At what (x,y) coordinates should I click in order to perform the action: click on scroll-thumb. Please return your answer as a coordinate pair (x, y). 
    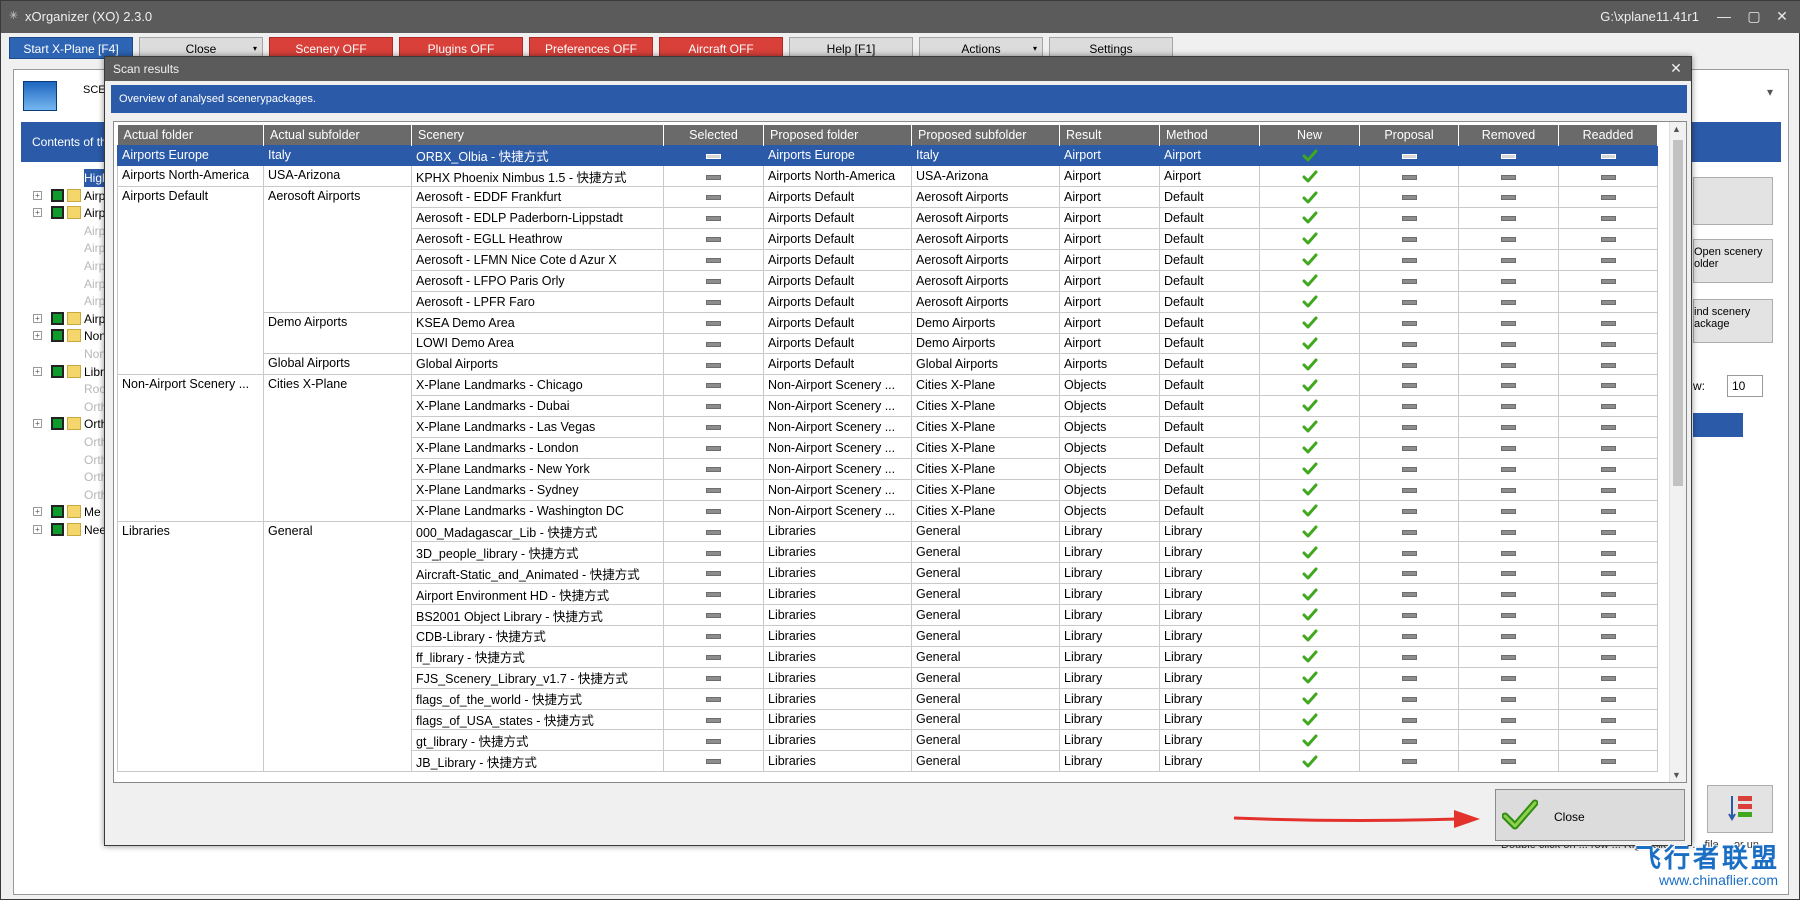
    Looking at the image, I should click on (1678, 313).